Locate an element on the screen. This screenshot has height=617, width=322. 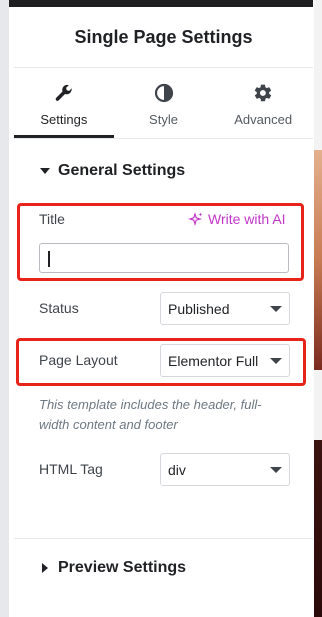
tab-settings: Settings is located at coordinates (64, 103).